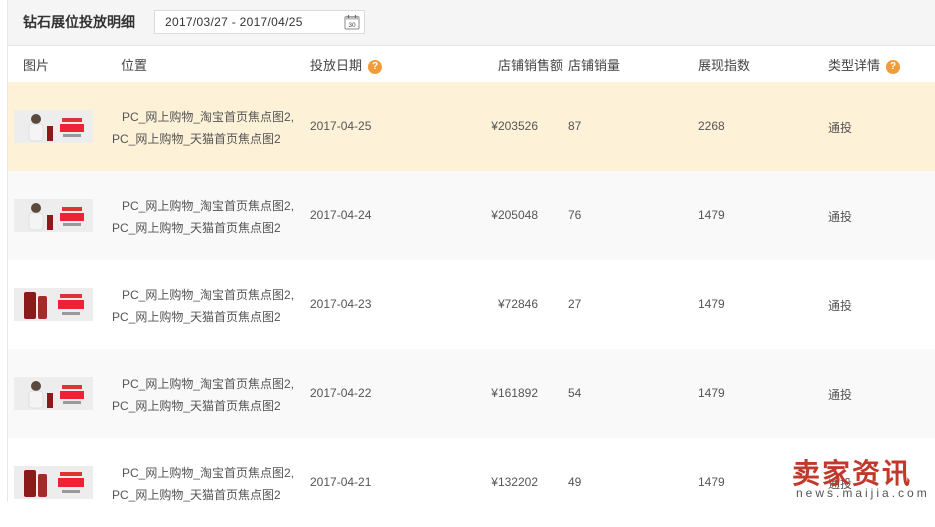 This screenshot has width=935, height=527. I want to click on sales-cell: ¥161892, so click(514, 393).